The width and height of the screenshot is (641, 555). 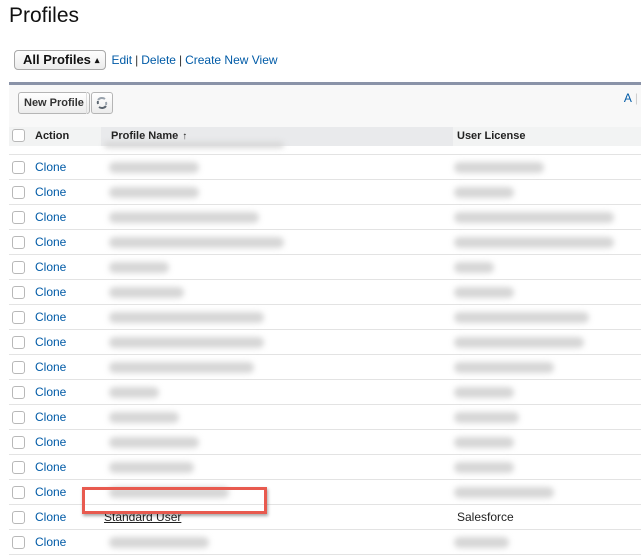 What do you see at coordinates (121, 60) in the screenshot?
I see `edit-view-link: Edit` at bounding box center [121, 60].